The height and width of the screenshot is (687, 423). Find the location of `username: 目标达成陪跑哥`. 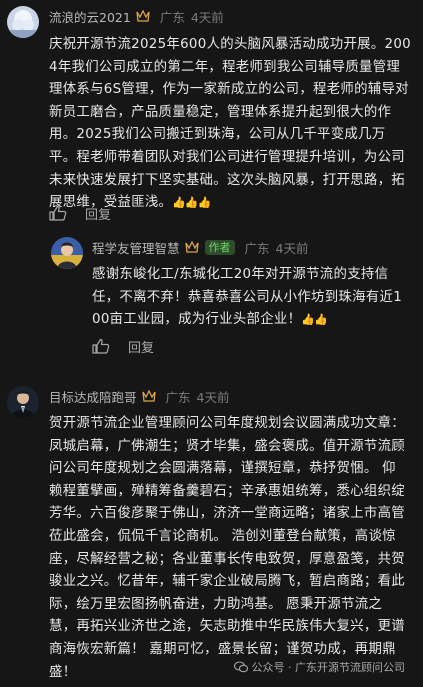

username: 目标达成陪跑哥 is located at coordinates (93, 396).